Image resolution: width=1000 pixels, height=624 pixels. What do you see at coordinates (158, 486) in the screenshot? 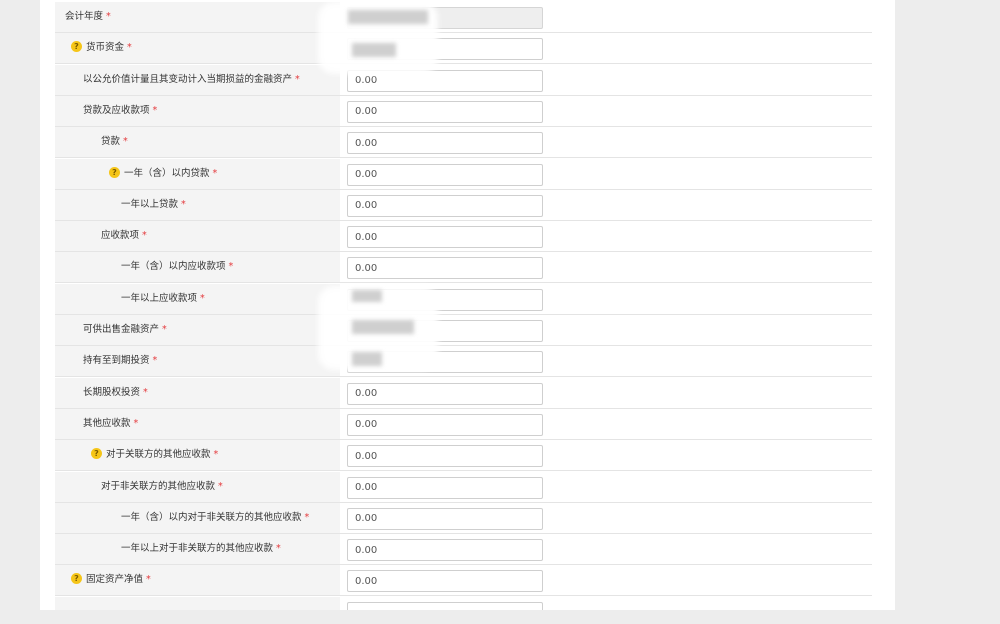
I see `field-label-text: 对于非关联方的其他应收款` at bounding box center [158, 486].